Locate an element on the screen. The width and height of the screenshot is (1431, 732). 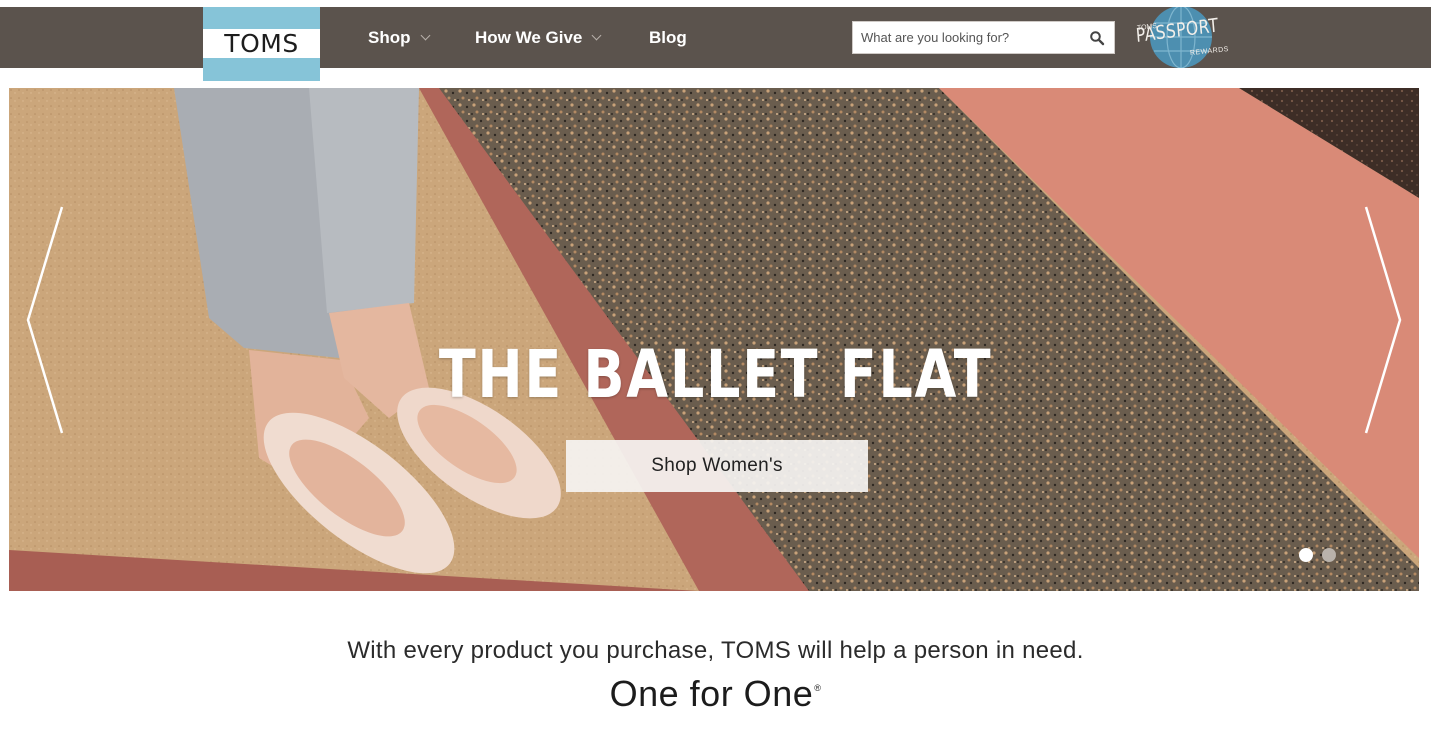
hero-title: THE BALLET FLAT is located at coordinates (715, 374).